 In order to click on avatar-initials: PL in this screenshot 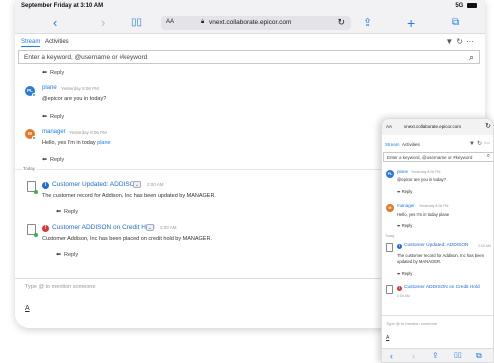, I will do `click(30, 90)`.